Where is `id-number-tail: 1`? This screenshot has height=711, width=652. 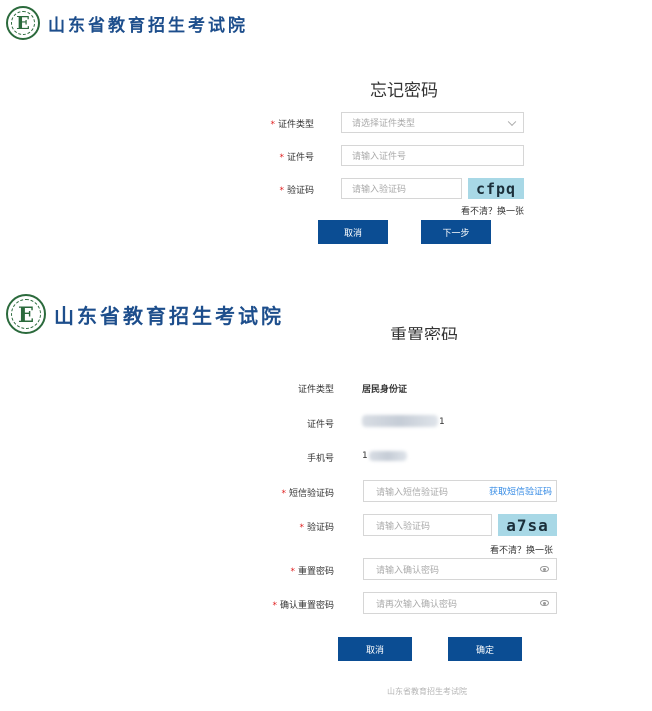 id-number-tail: 1 is located at coordinates (442, 422).